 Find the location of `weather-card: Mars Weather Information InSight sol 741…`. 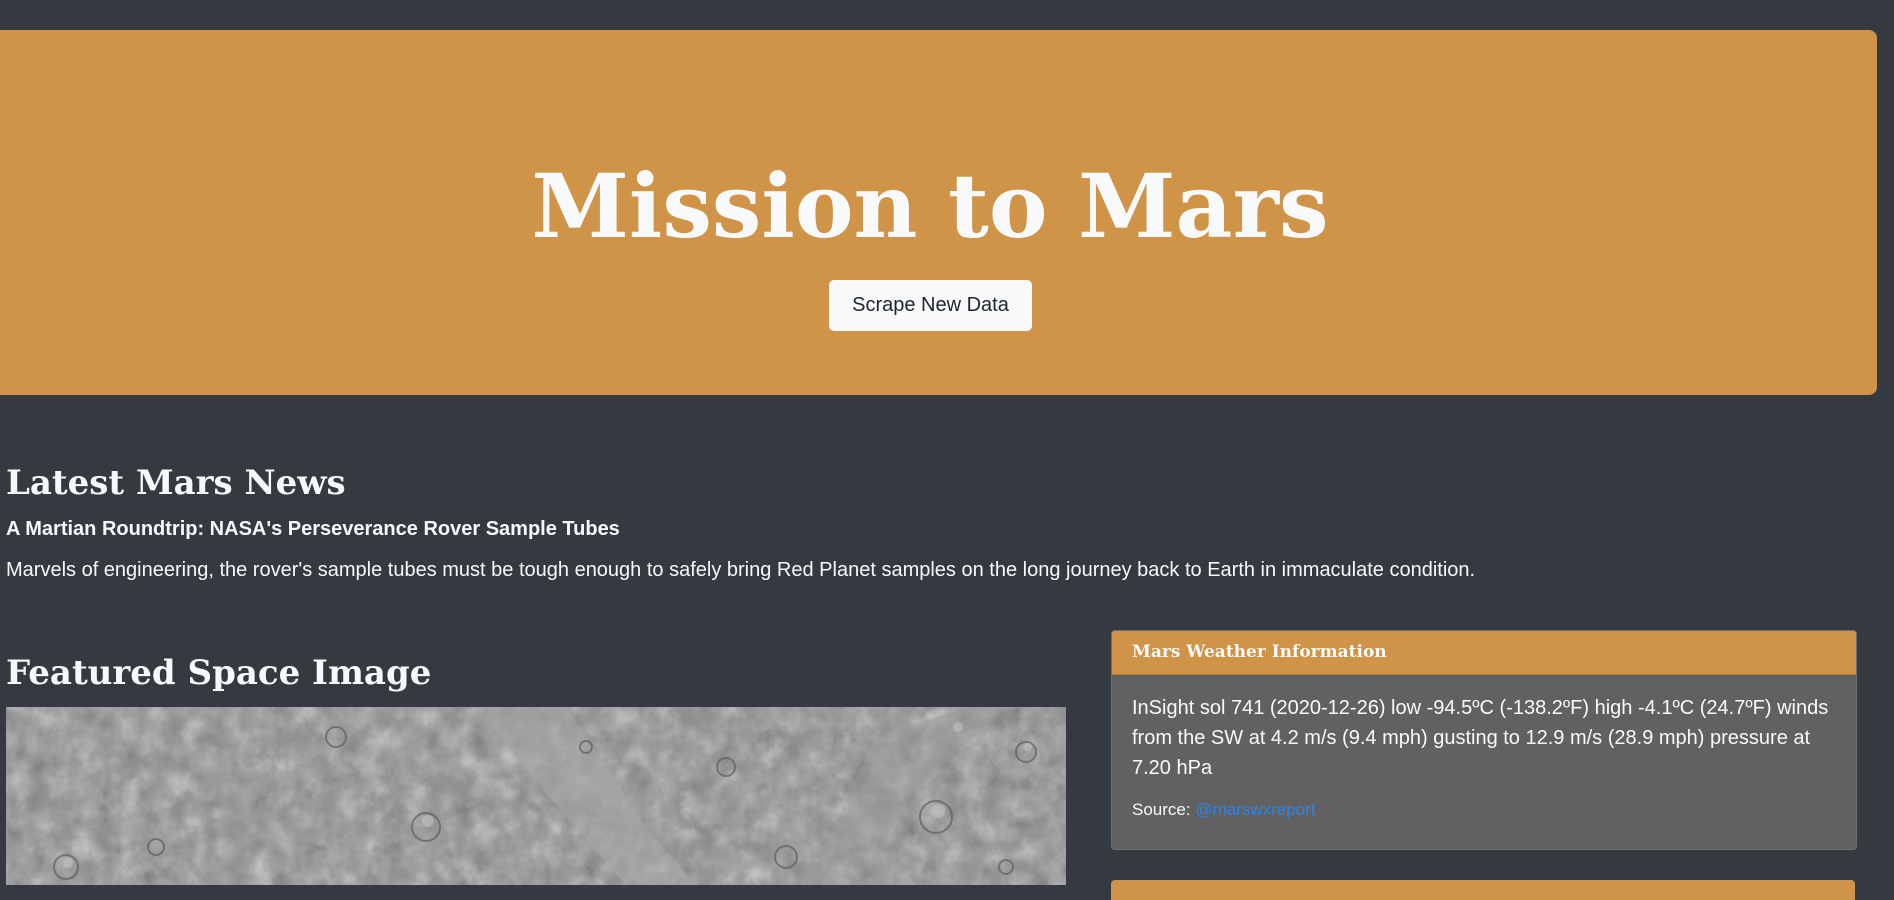

weather-card: Mars Weather Information InSight sol 741… is located at coordinates (1484, 740).